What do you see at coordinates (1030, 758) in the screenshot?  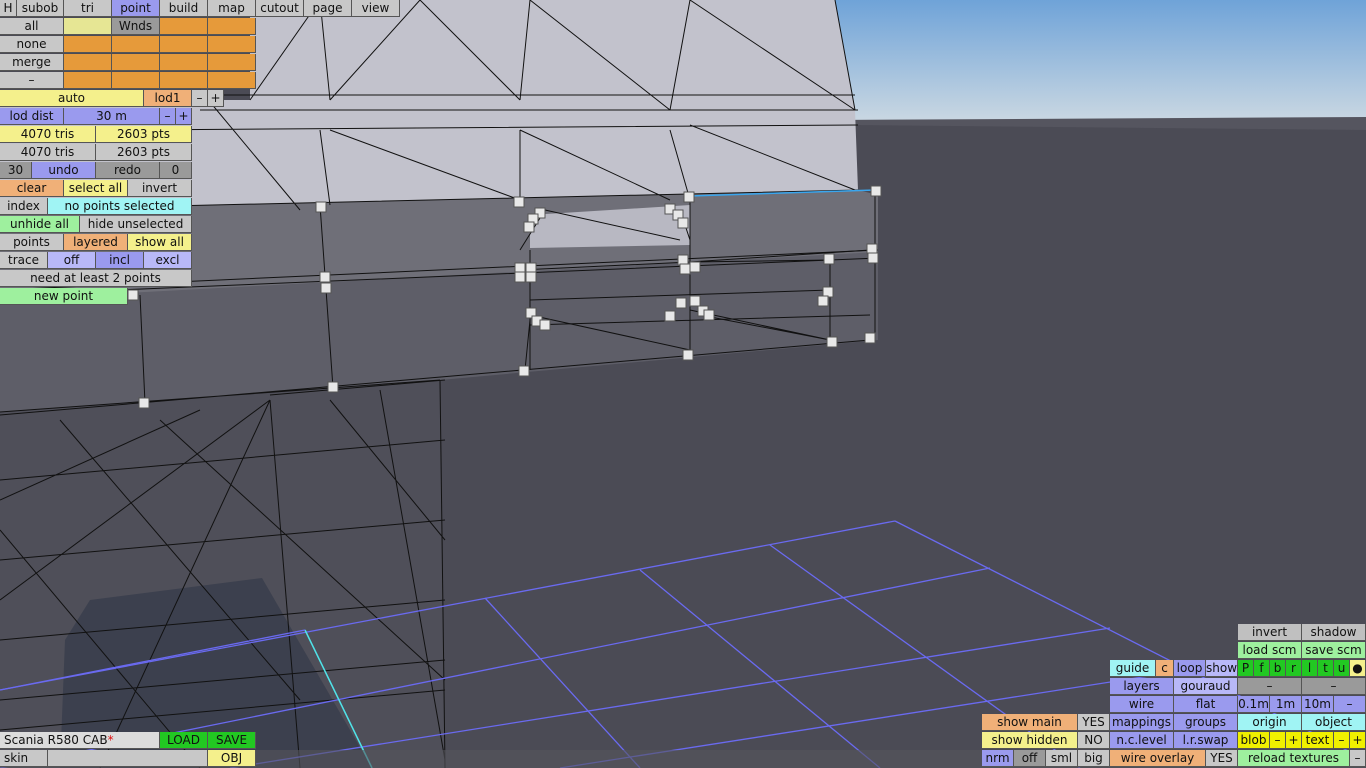 I see `off-button: off` at bounding box center [1030, 758].